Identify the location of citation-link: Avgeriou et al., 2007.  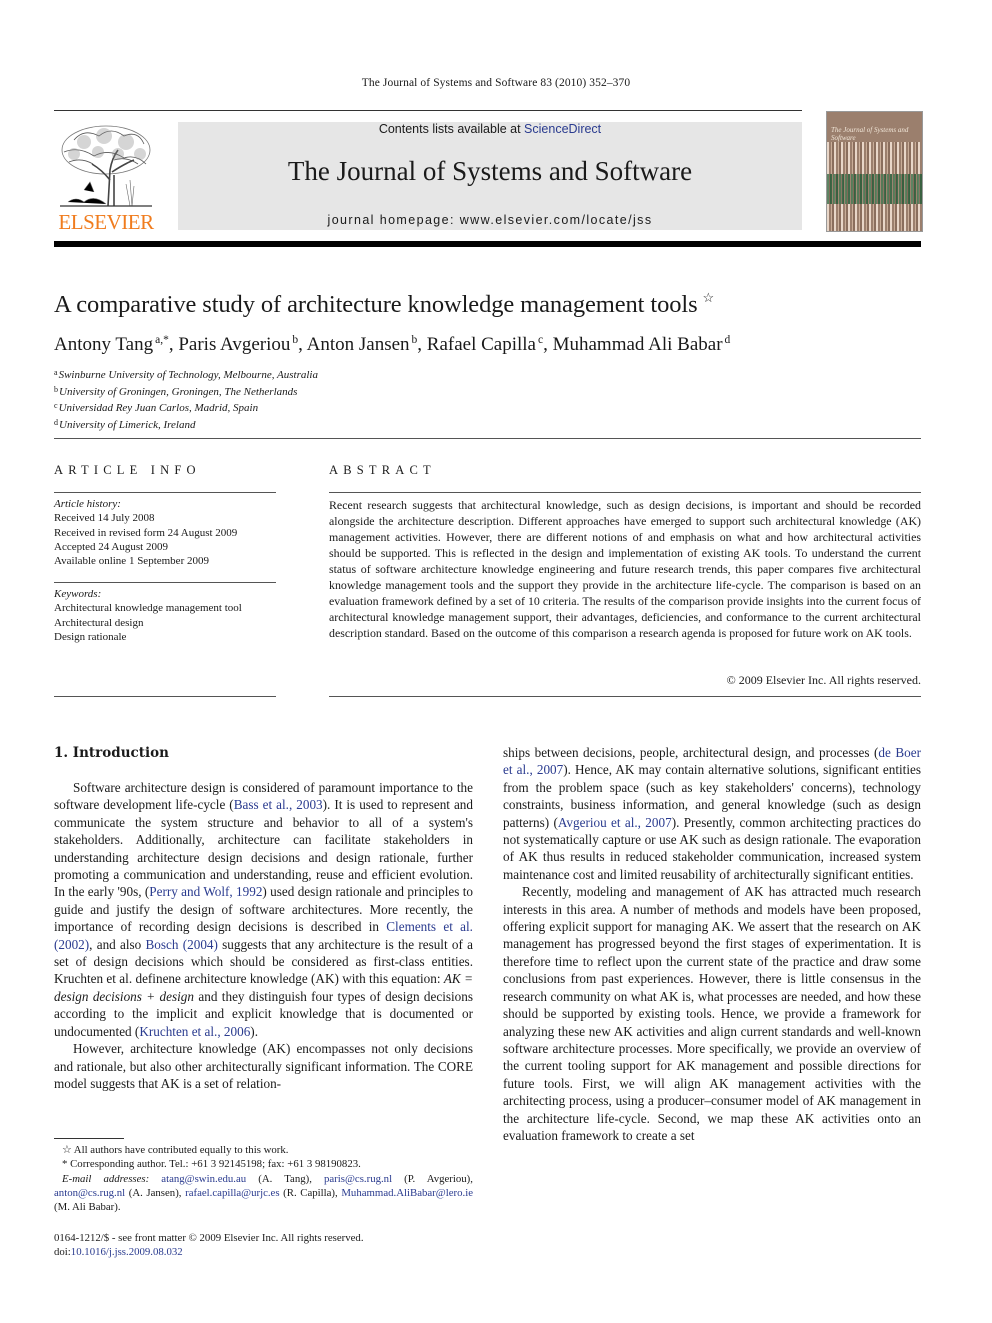
(615, 822).